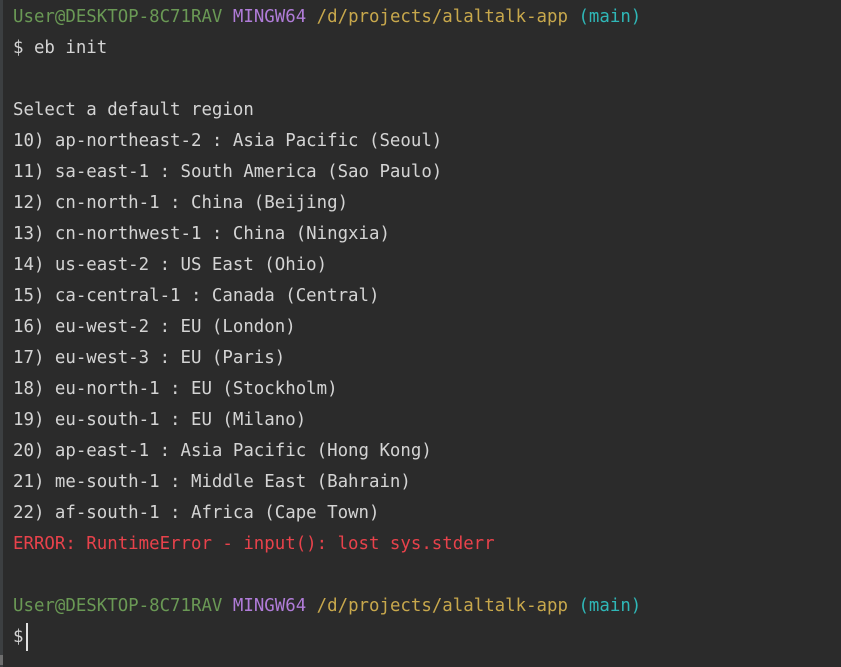 This screenshot has width=841, height=667. I want to click on select-region-heading: Select a default region, so click(133, 110).